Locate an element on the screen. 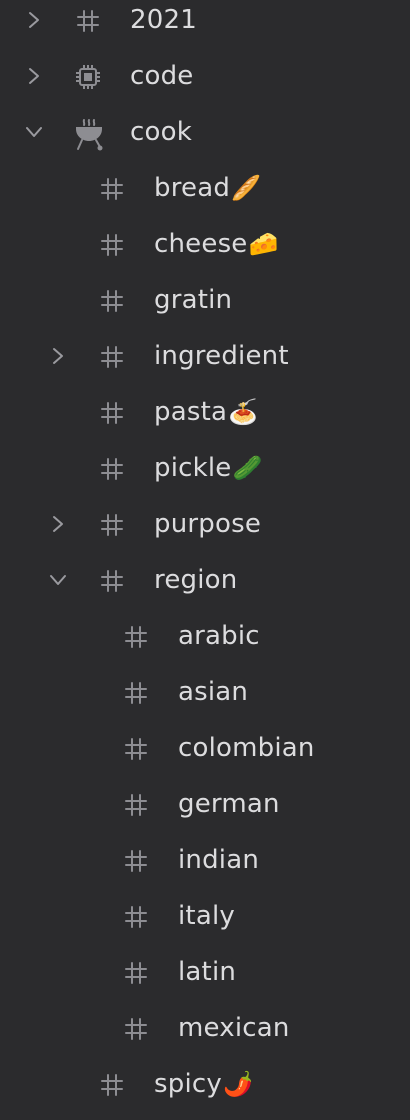  tree-item-label: purpose is located at coordinates (208, 524).